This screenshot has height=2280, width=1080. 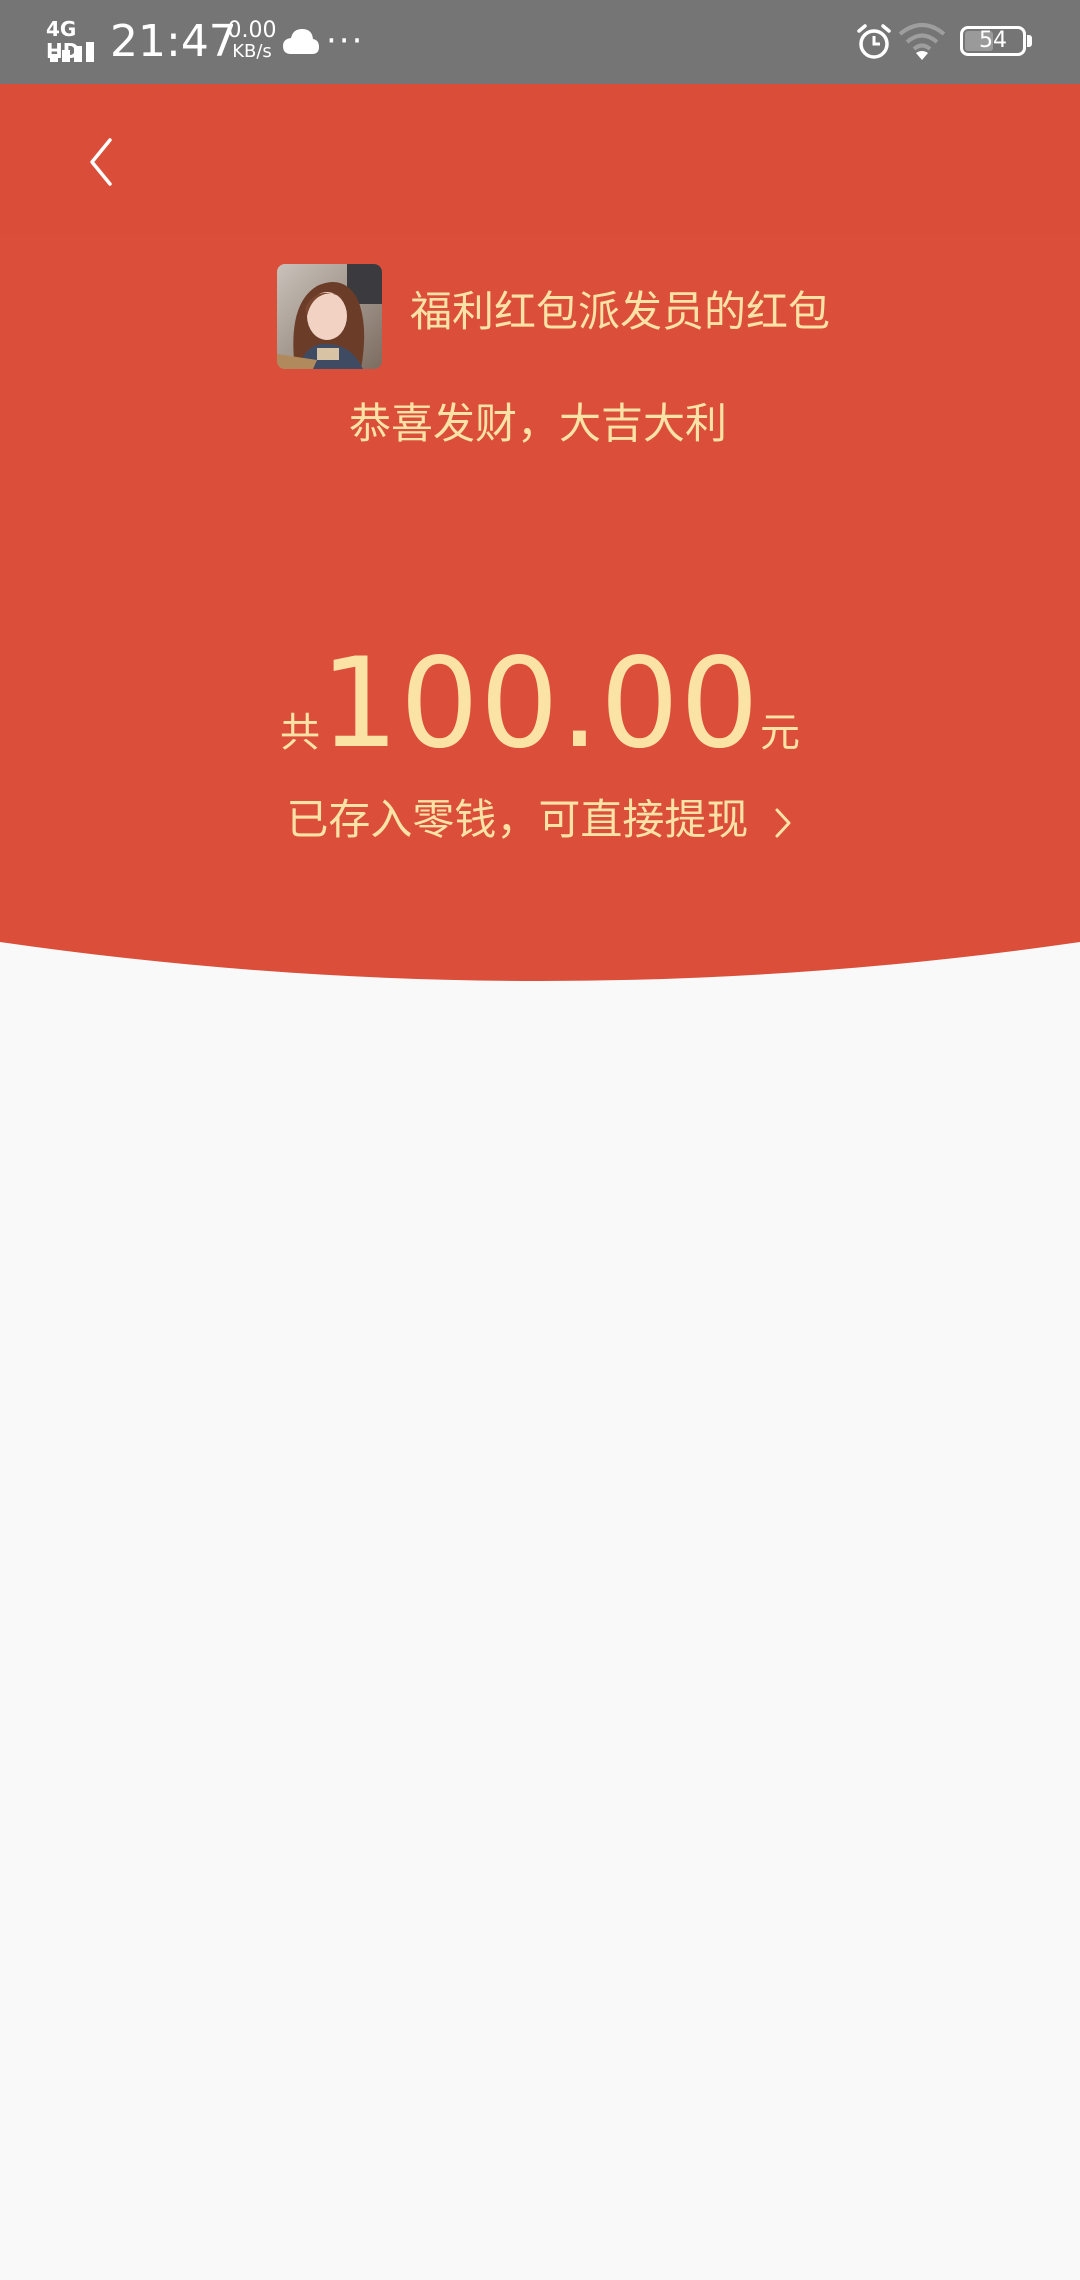 I want to click on network-speed: 0.00 KB/s, so click(x=252, y=41).